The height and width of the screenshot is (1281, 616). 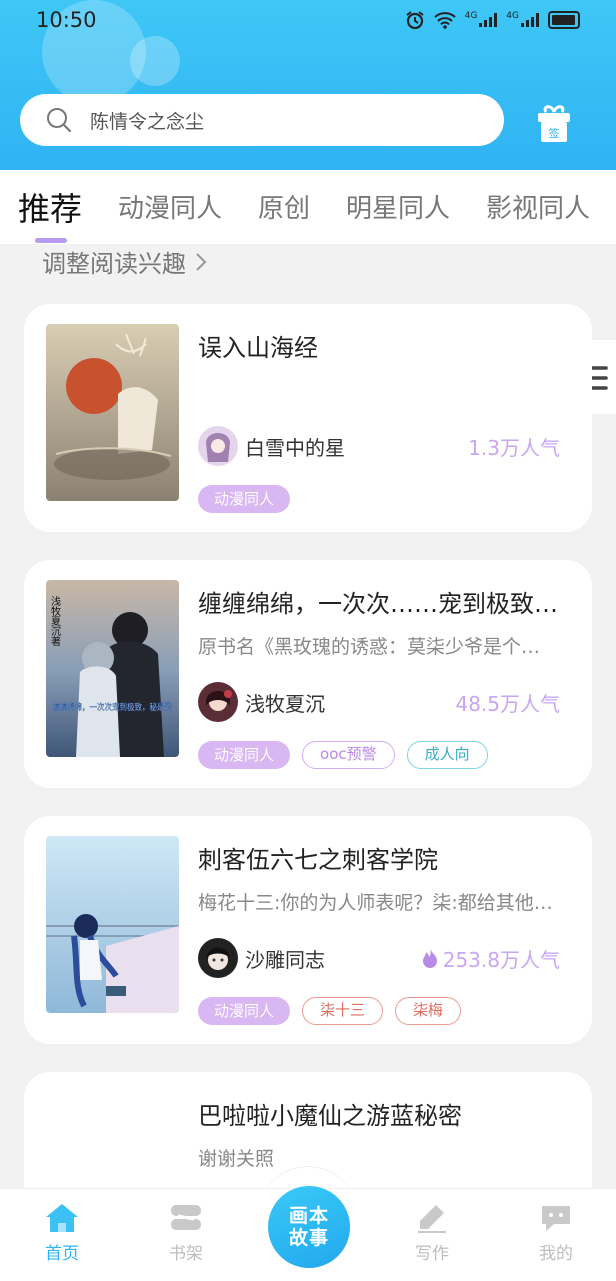 What do you see at coordinates (379, 446) in the screenshot?
I see `author-row: 白雪中的星 1.3万人气` at bounding box center [379, 446].